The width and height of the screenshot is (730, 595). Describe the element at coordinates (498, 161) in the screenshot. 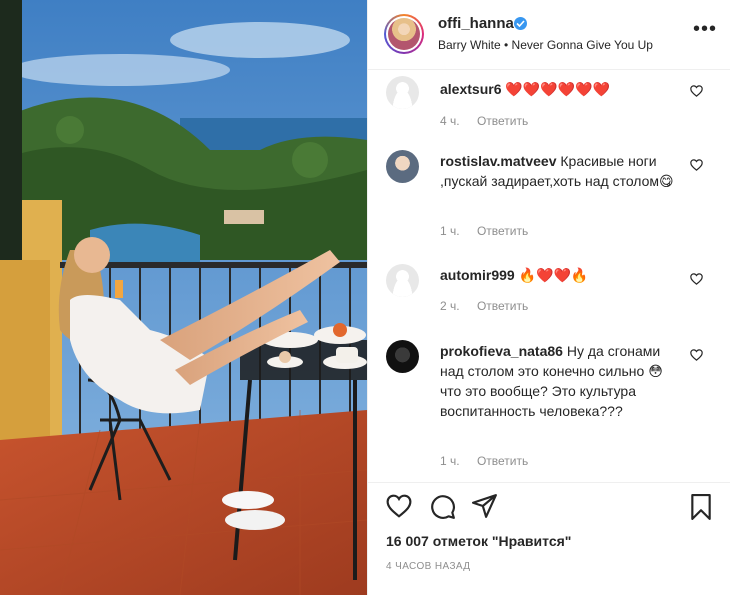

I see `comment-username: rostislav.matveev` at that location.